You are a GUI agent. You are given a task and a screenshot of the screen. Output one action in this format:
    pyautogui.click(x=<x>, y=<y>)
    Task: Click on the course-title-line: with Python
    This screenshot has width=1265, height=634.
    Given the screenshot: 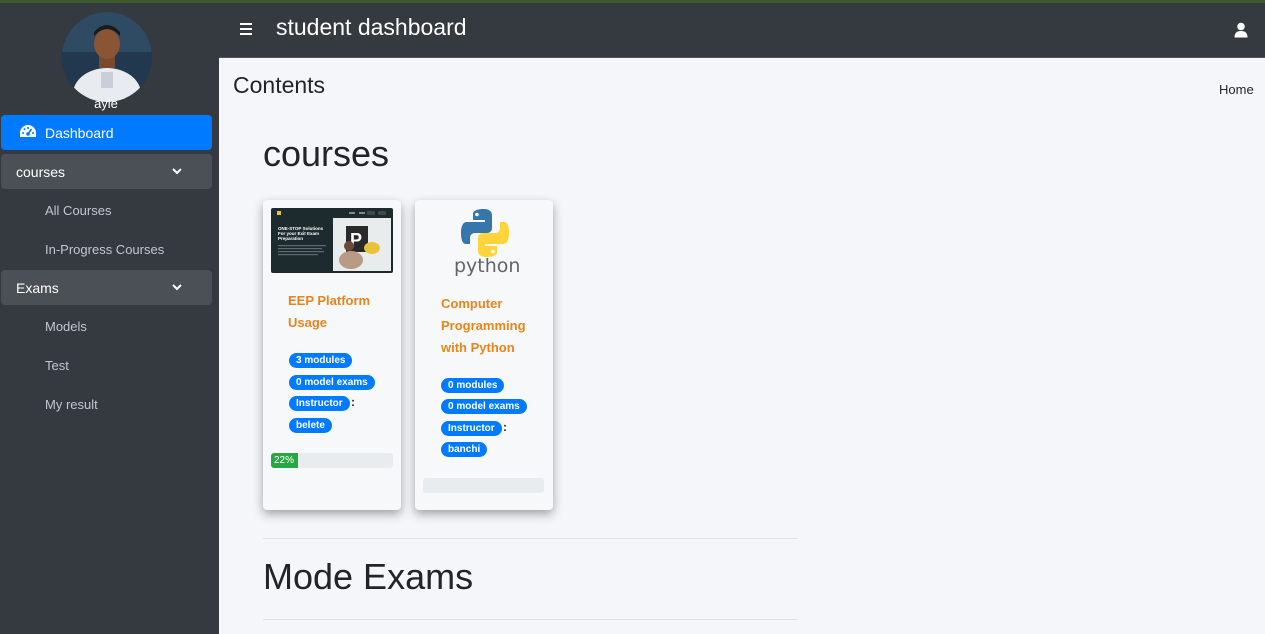 What is the action you would take?
    pyautogui.click(x=478, y=347)
    